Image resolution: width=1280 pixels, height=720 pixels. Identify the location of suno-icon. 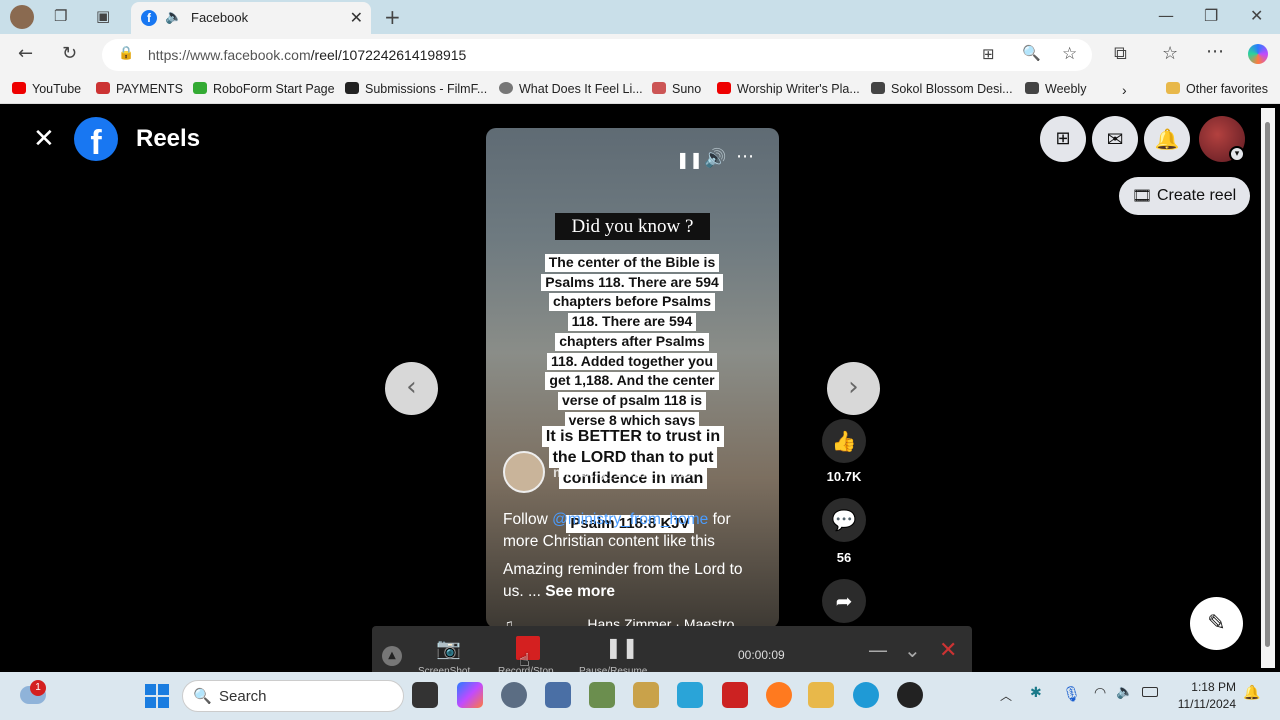
(659, 88).